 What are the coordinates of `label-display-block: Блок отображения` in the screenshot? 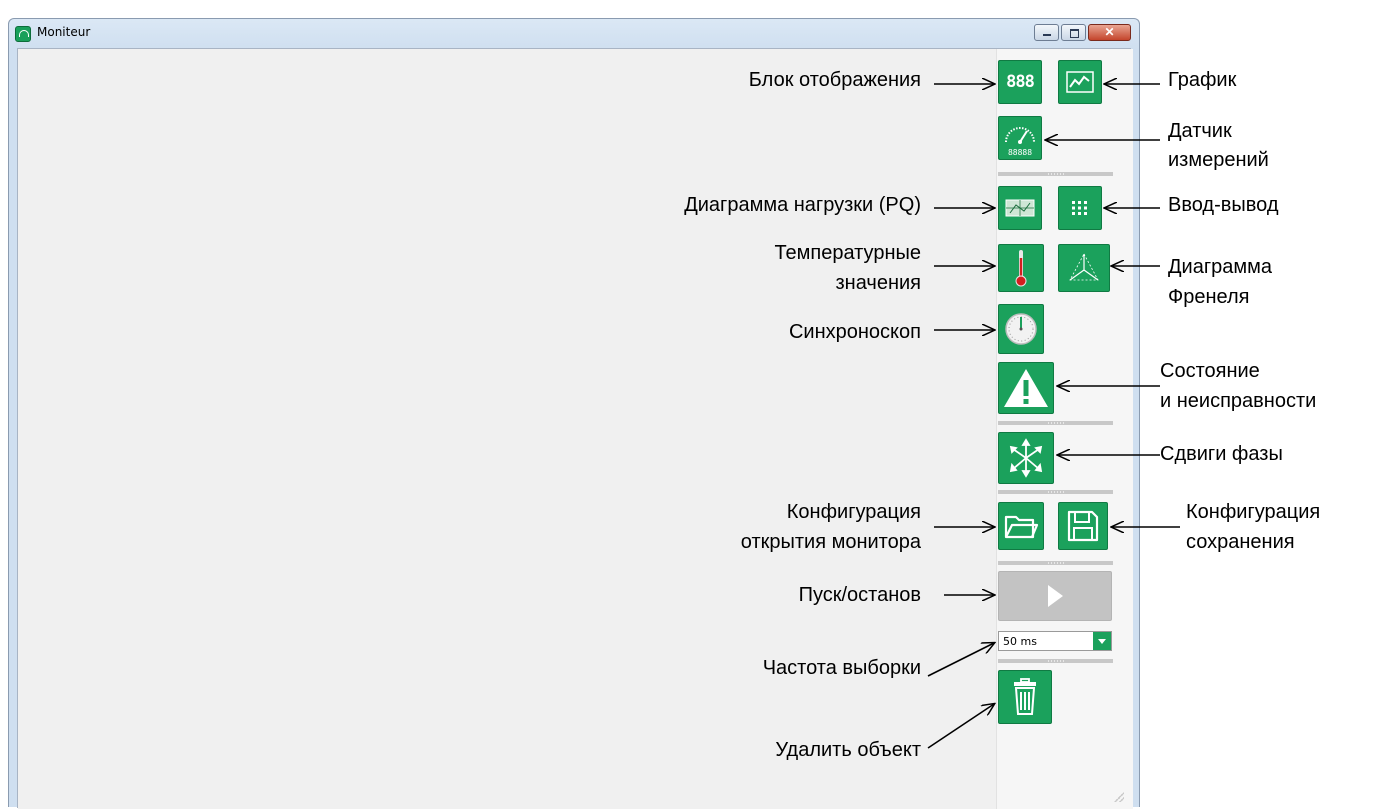 It's located at (834, 80).